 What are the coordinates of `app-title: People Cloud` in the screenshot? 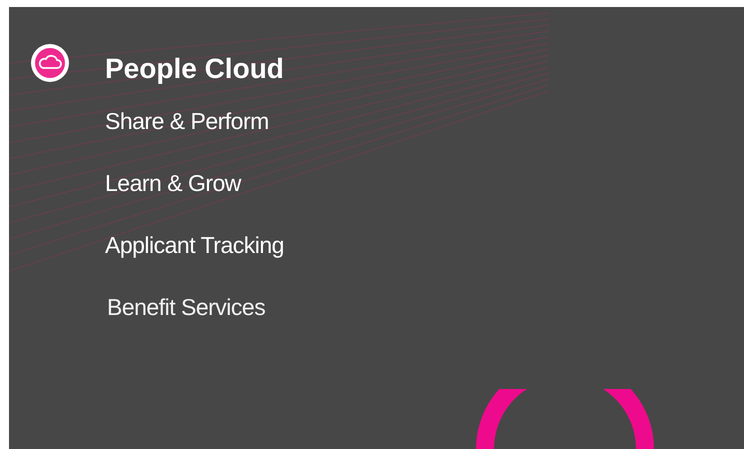 It's located at (194, 69).